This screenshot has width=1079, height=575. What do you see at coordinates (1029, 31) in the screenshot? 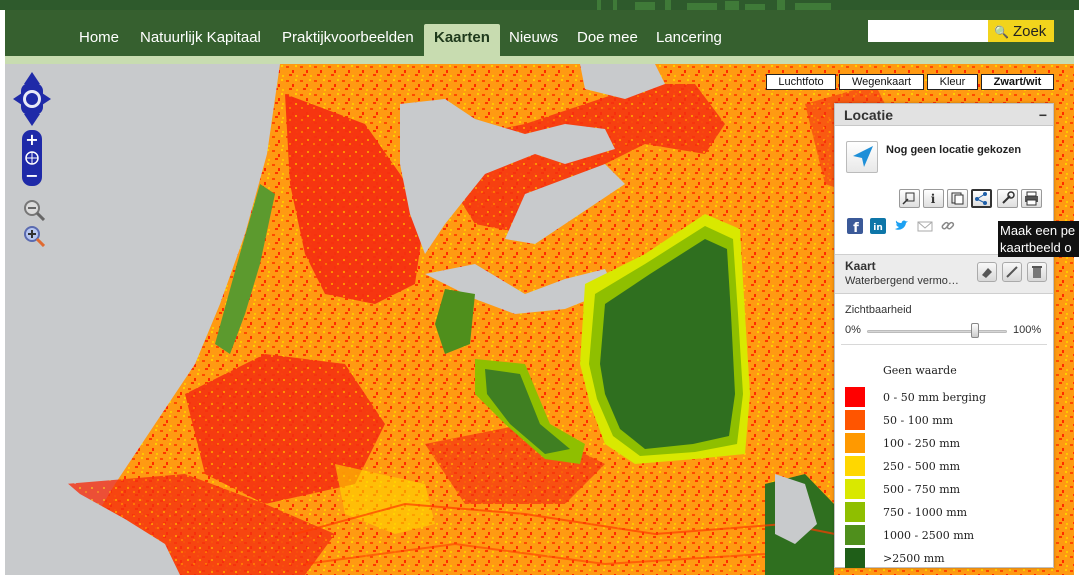
I see `search-button-label: Zoek` at bounding box center [1029, 31].